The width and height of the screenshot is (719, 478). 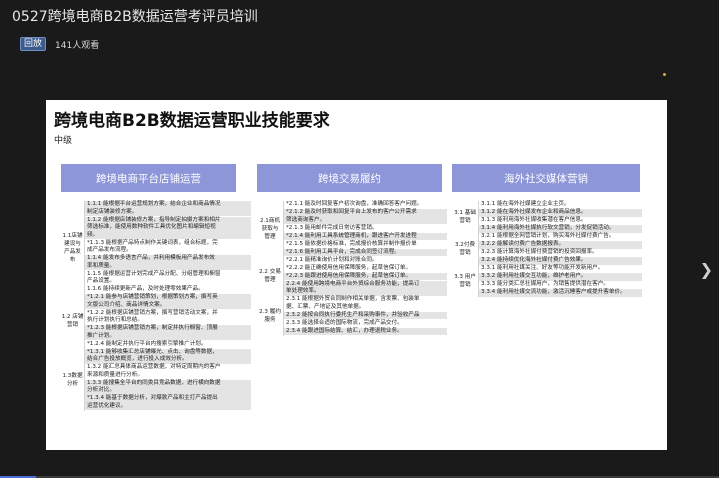 I want to click on list-item: 2.3.3 能选择合适的国际物流，完成产品交付。, so click(x=344, y=322).